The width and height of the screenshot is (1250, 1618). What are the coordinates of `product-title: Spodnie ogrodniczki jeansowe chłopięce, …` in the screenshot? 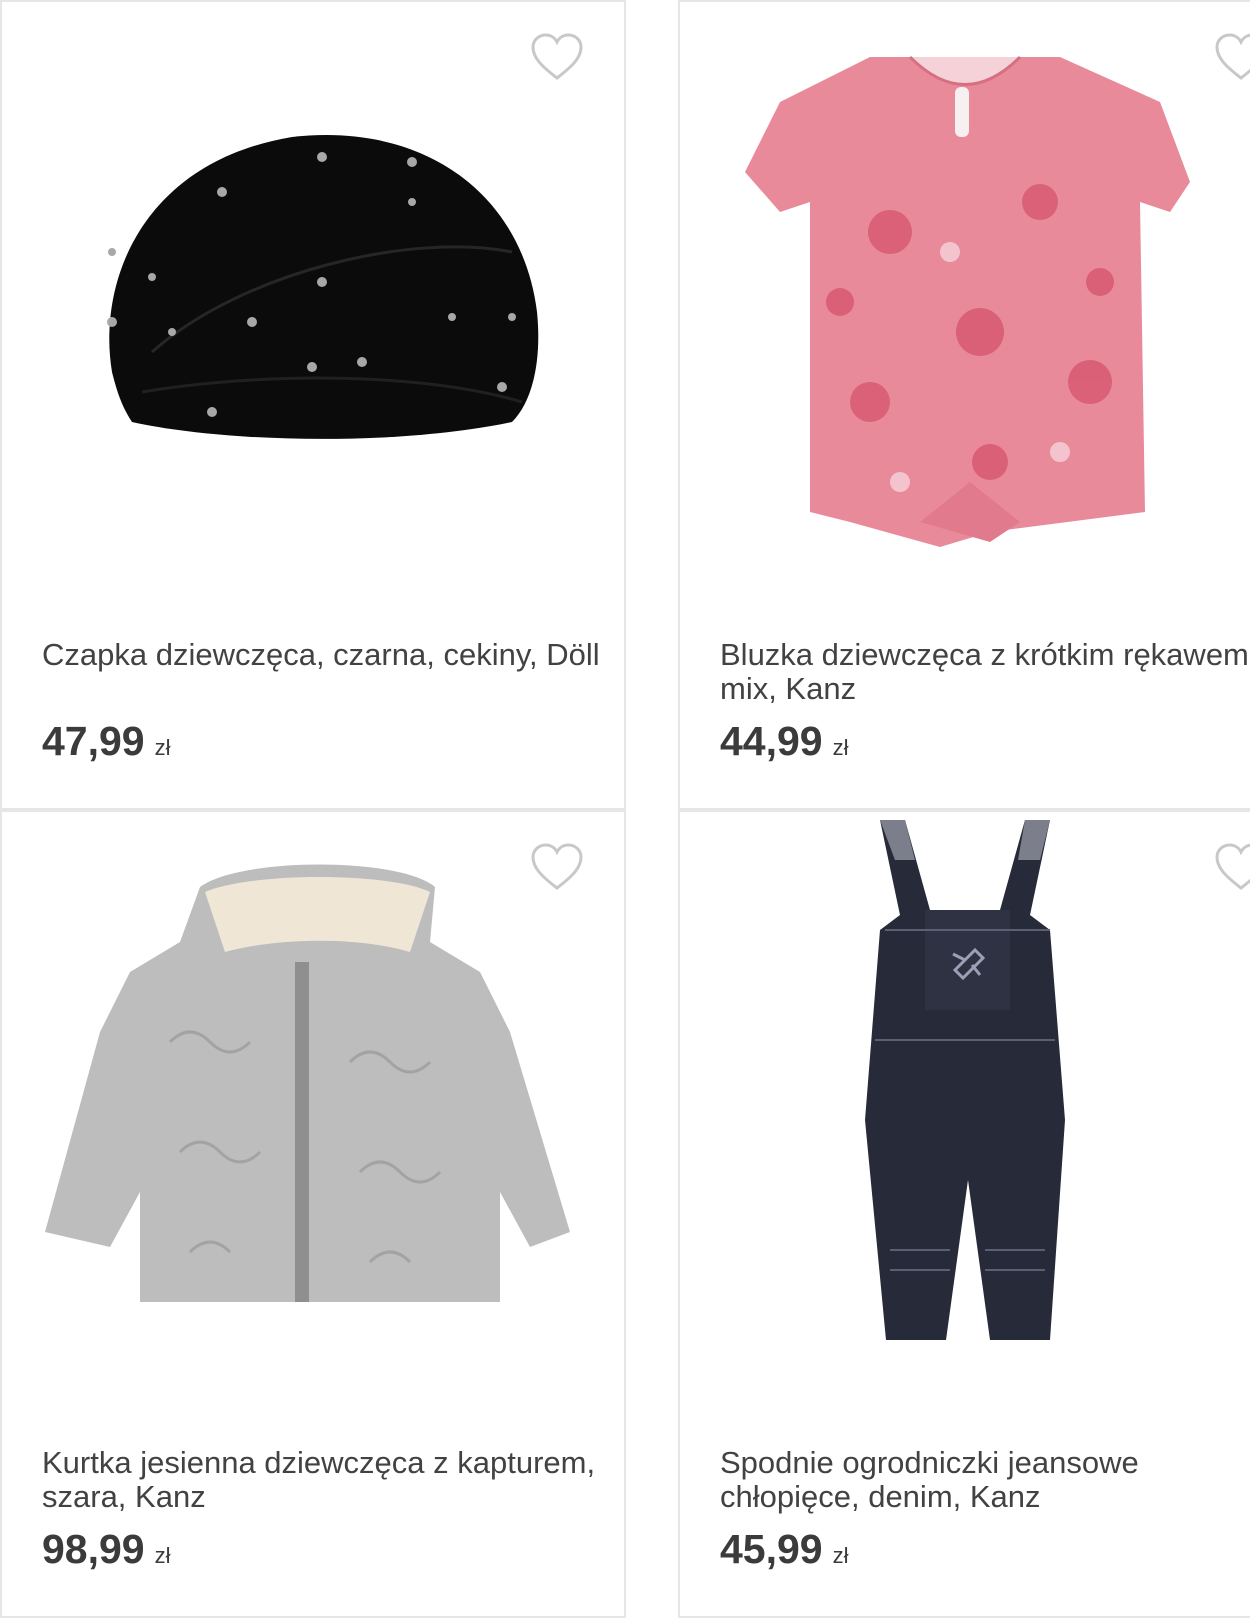 It's located at (985, 1480).